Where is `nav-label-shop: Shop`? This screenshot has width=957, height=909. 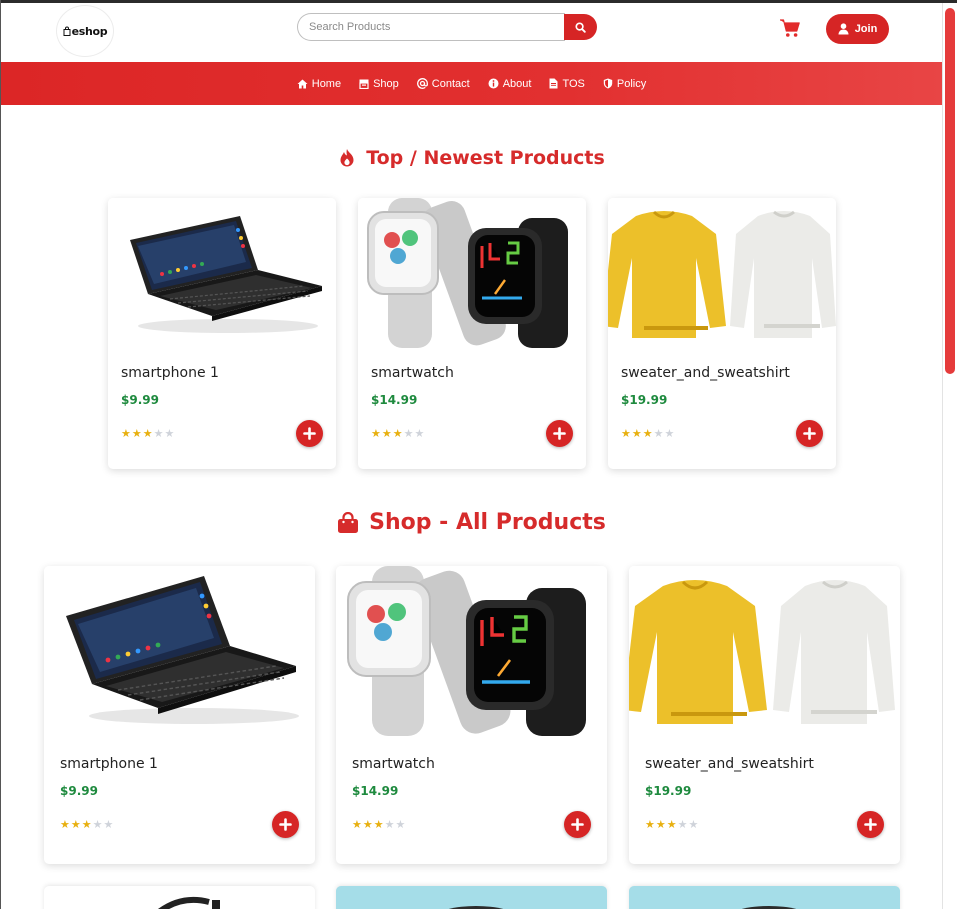 nav-label-shop: Shop is located at coordinates (386, 83).